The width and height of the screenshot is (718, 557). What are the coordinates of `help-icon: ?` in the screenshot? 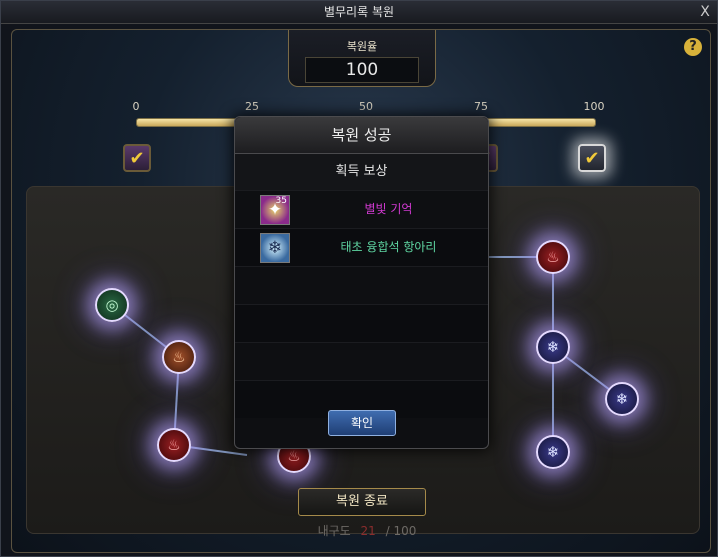 It's located at (693, 47).